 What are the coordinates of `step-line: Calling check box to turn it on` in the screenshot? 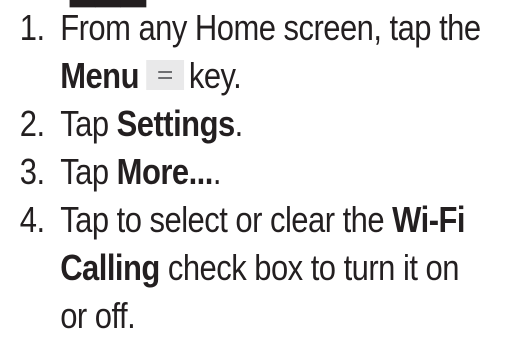 It's located at (259, 268).